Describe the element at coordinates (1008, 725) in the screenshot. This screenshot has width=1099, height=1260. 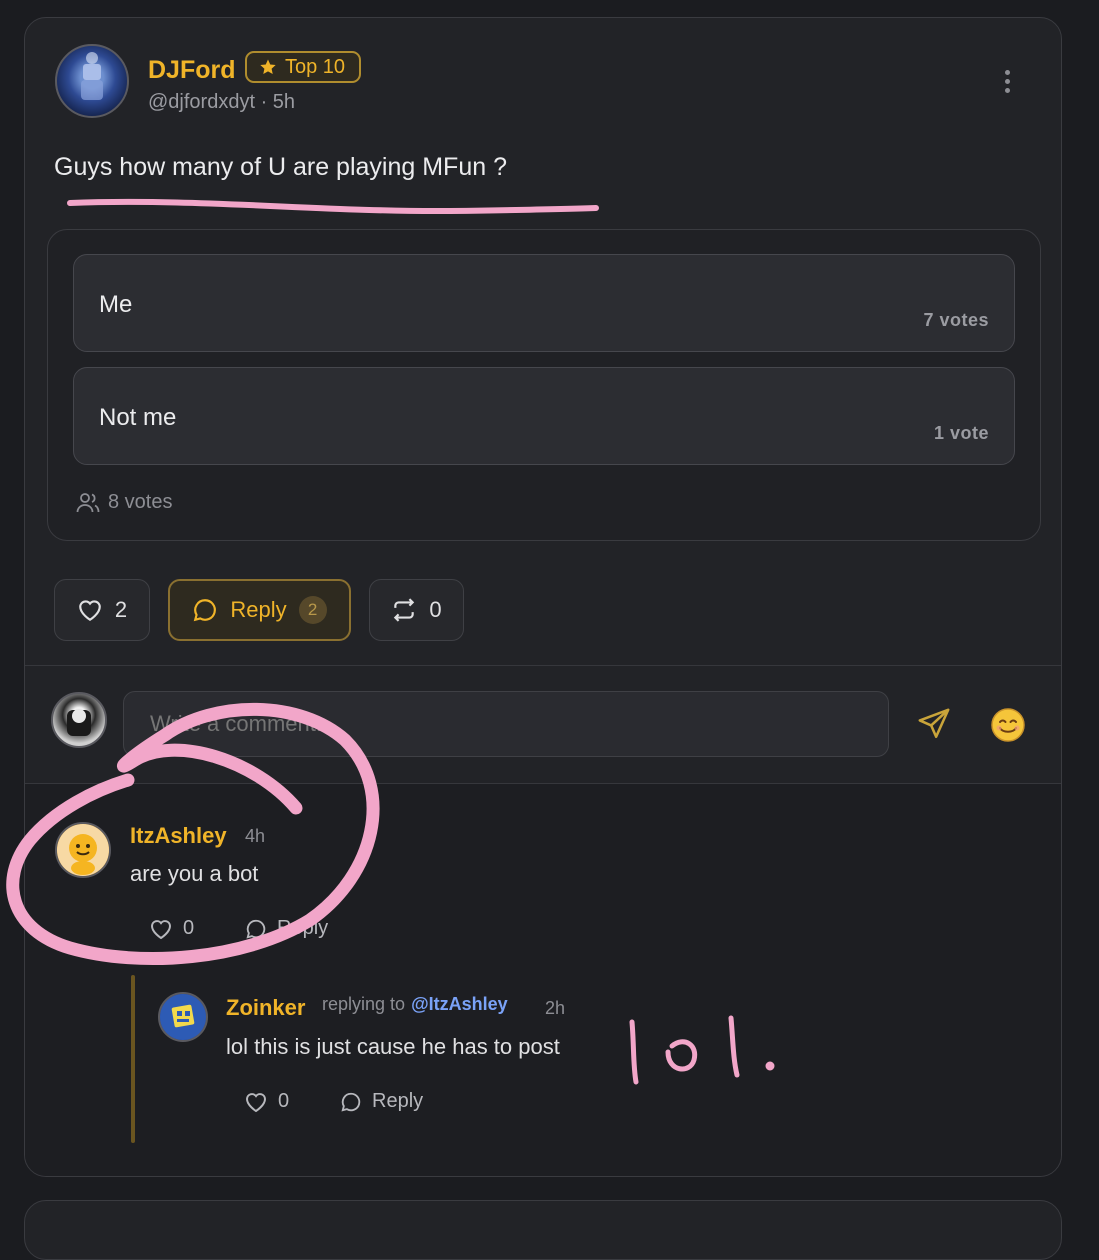
I see `emoji-icon` at that location.